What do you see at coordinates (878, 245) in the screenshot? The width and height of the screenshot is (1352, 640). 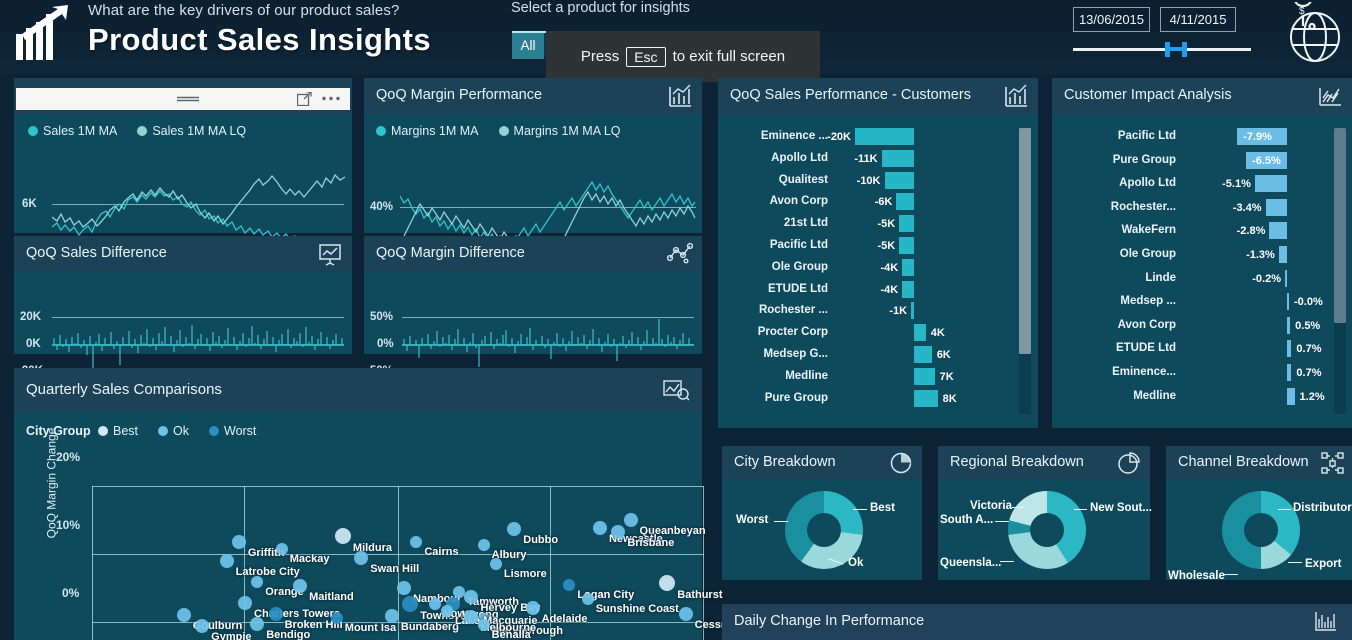 I see `bar-row: Pacific Ltd -5K` at bounding box center [878, 245].